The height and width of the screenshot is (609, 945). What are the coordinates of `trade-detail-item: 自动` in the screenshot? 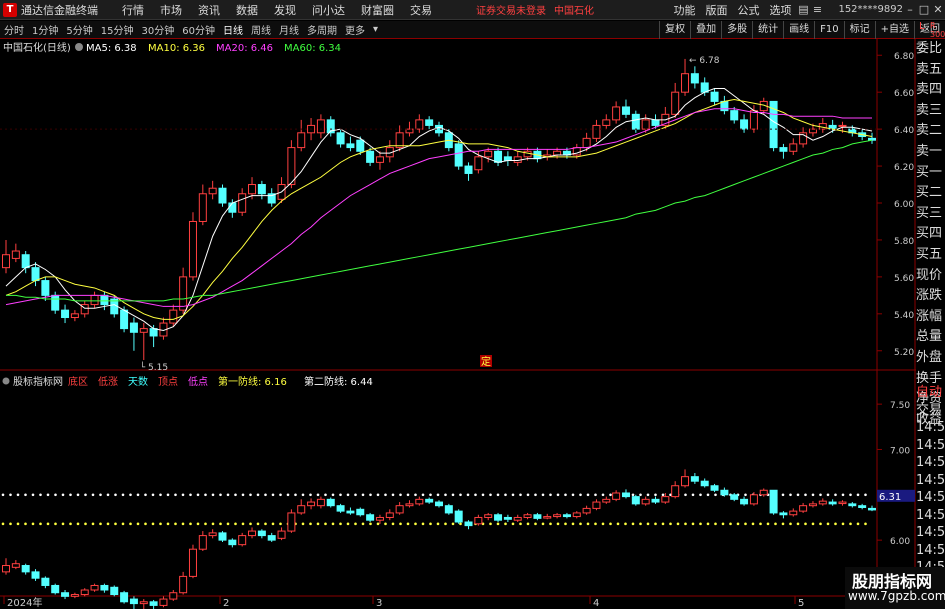 It's located at (930, 393).